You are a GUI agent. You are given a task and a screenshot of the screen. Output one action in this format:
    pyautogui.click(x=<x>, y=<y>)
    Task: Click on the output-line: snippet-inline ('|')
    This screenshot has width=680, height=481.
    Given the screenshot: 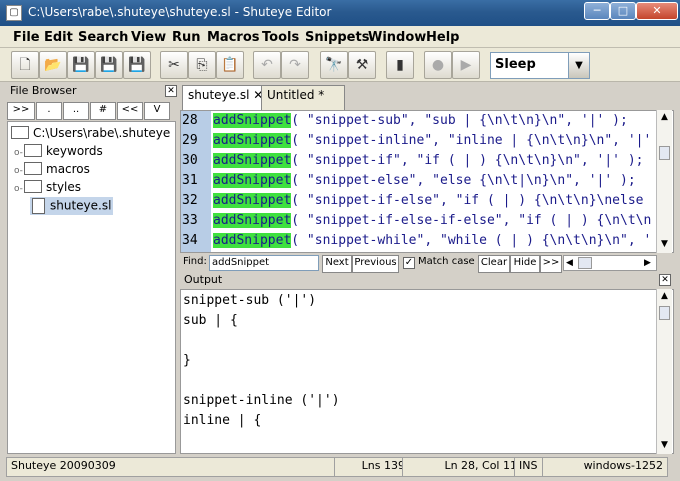 What is the action you would take?
    pyautogui.click(x=261, y=400)
    